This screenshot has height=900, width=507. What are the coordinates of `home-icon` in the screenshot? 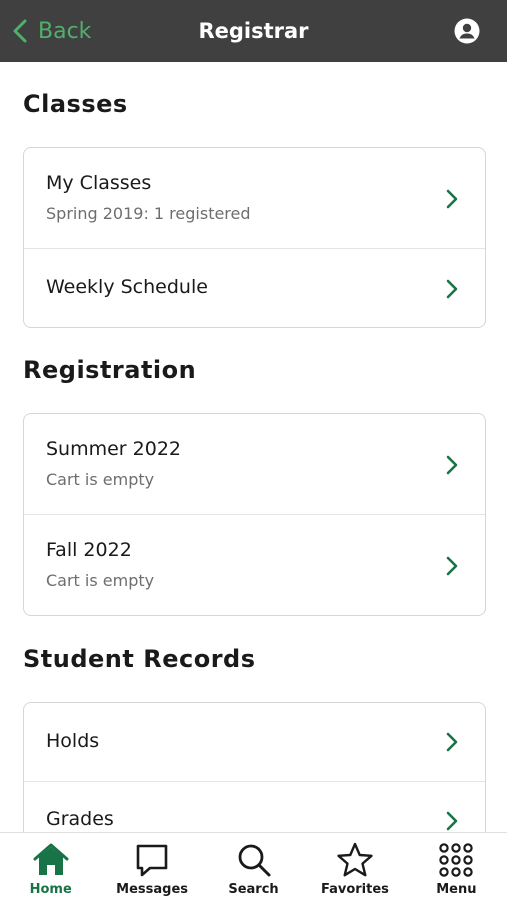 It's located at (51, 859).